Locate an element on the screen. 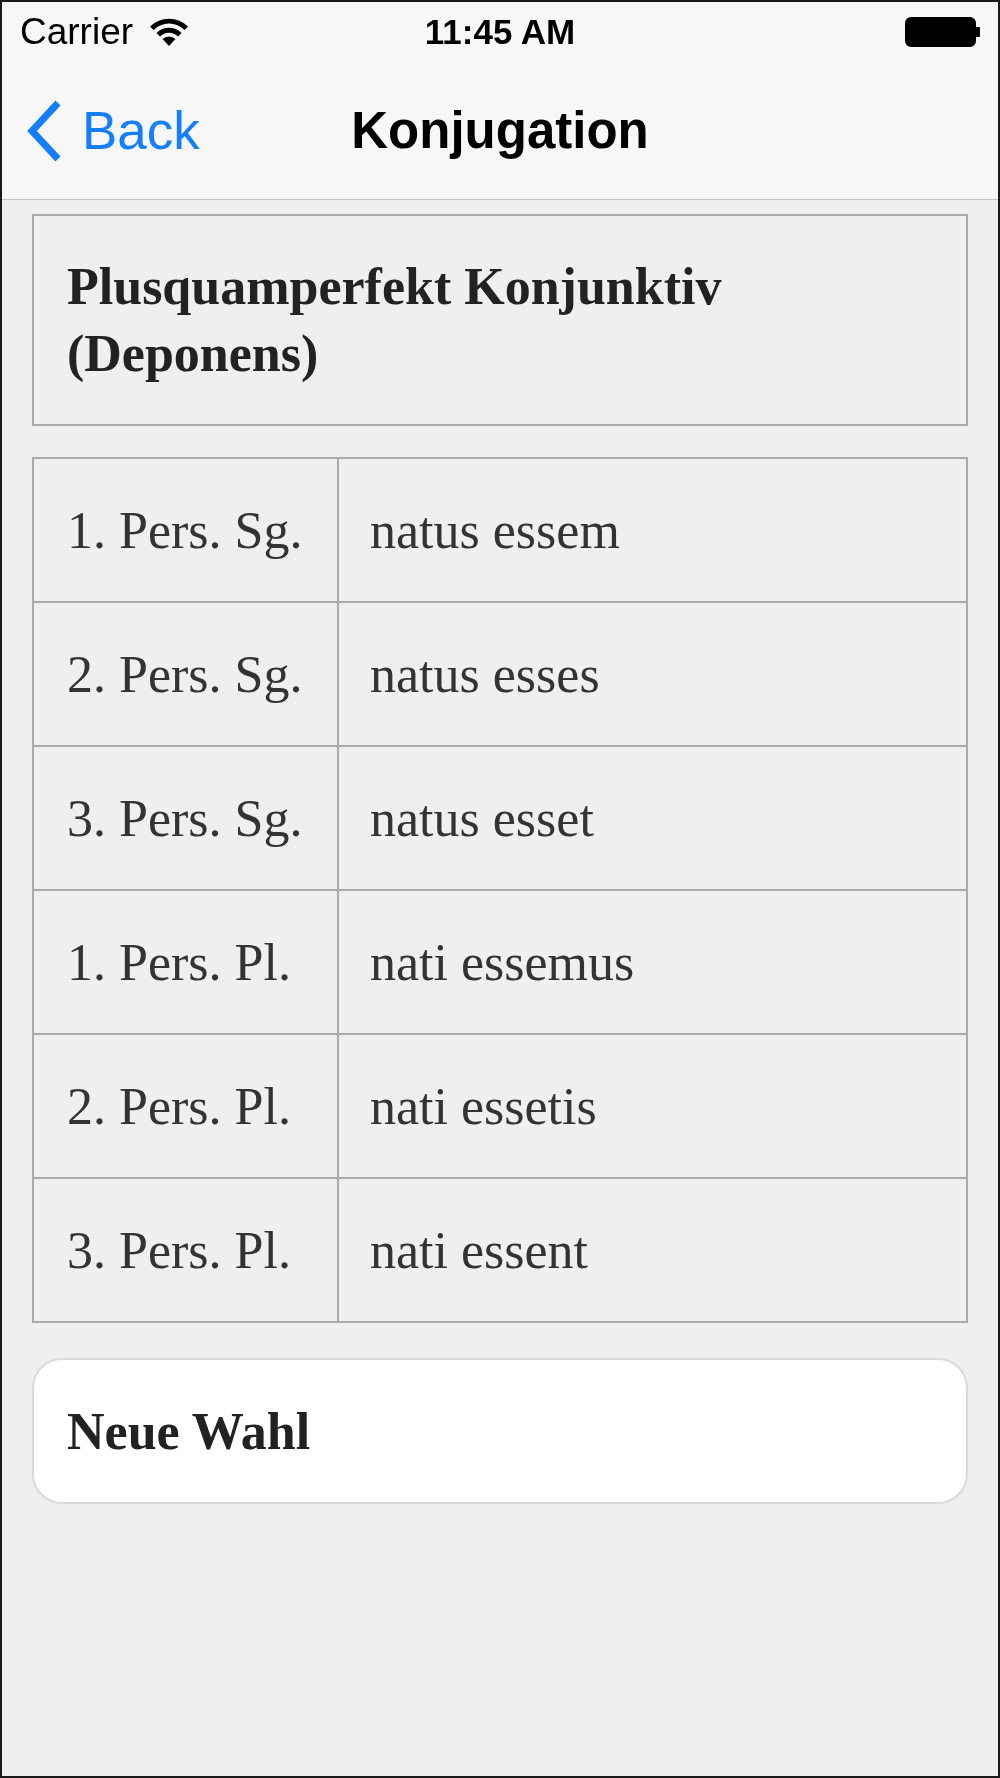 The width and height of the screenshot is (1000, 1778). table-cell-text: natus esset is located at coordinates (482, 818).